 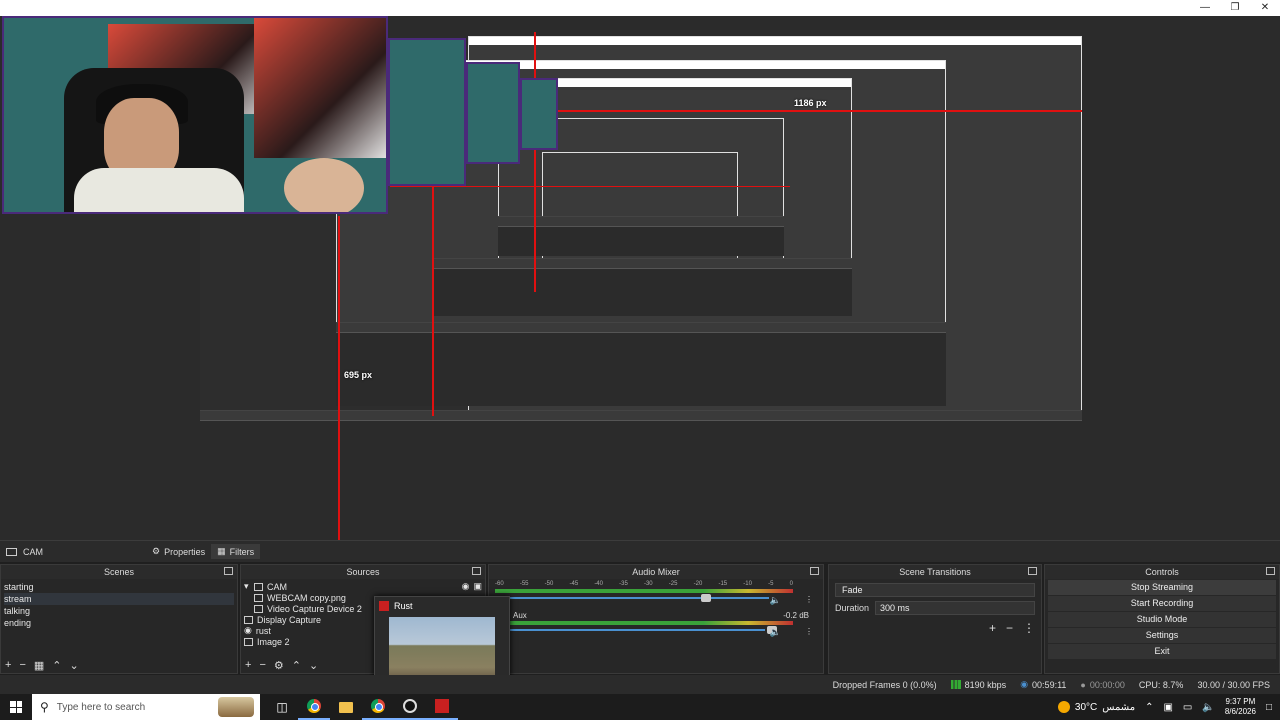 I want to click on camera-icon, so click(x=258, y=608).